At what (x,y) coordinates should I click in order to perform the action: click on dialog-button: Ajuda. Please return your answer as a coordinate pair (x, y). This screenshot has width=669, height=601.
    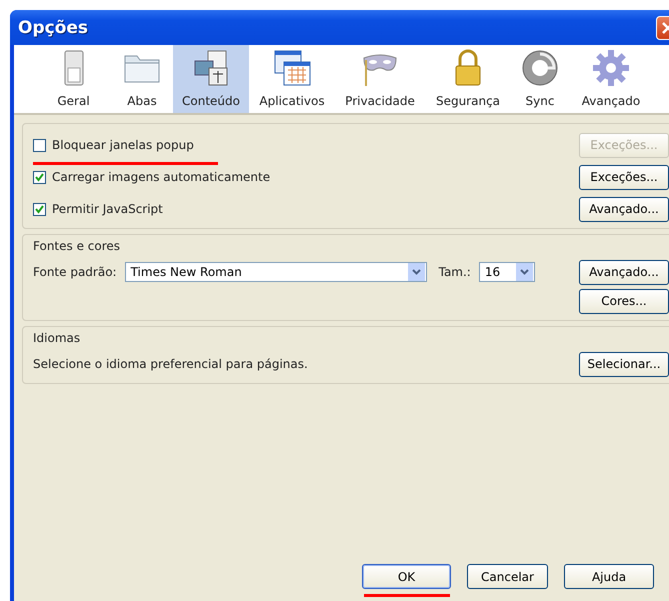
    Looking at the image, I should click on (609, 576).